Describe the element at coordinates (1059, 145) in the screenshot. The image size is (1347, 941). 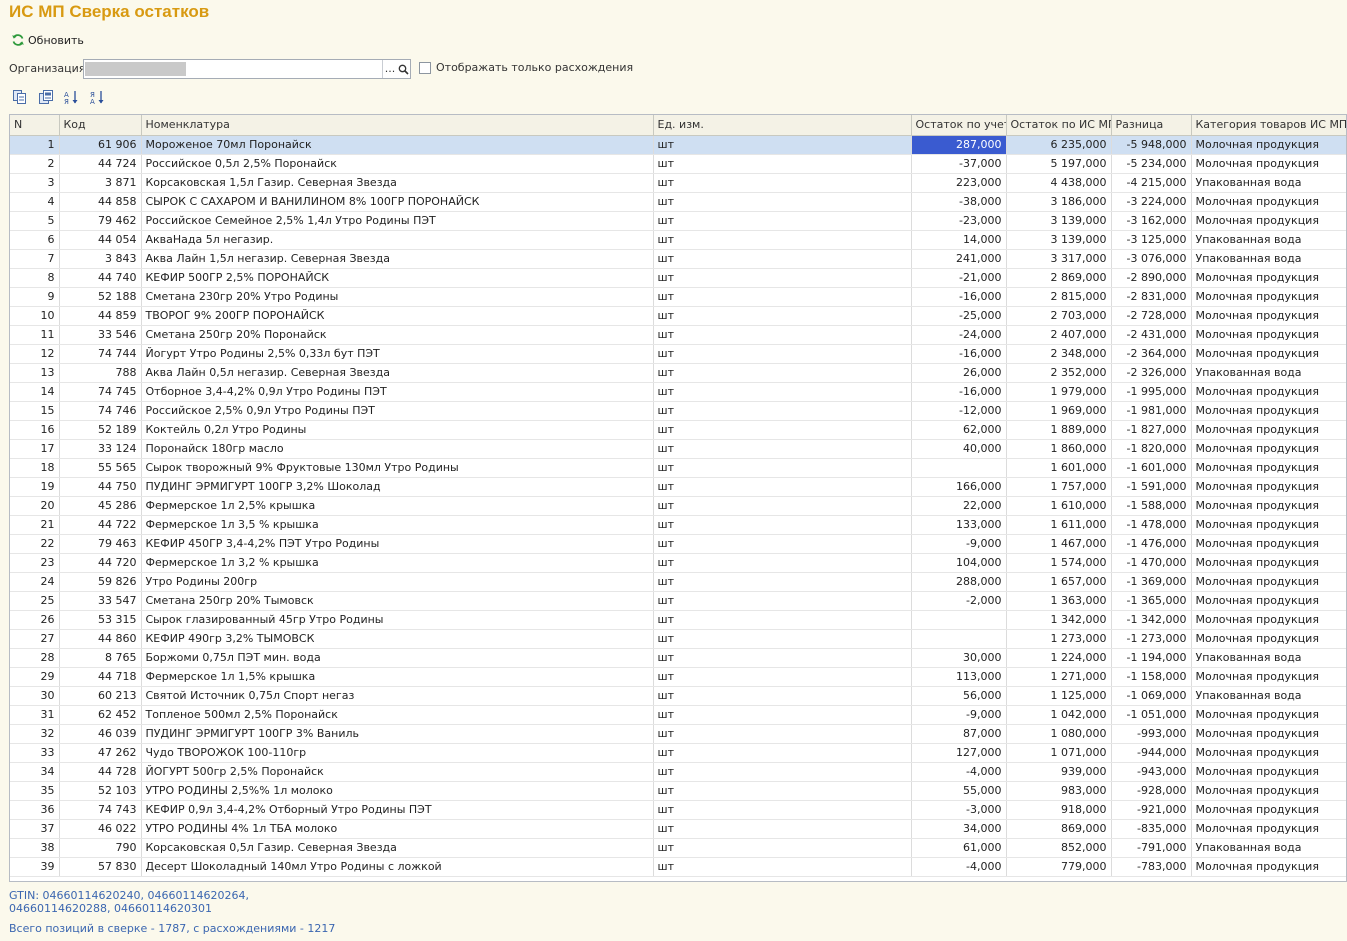
I see `cell-ismp-balance: 6 235,000` at that location.